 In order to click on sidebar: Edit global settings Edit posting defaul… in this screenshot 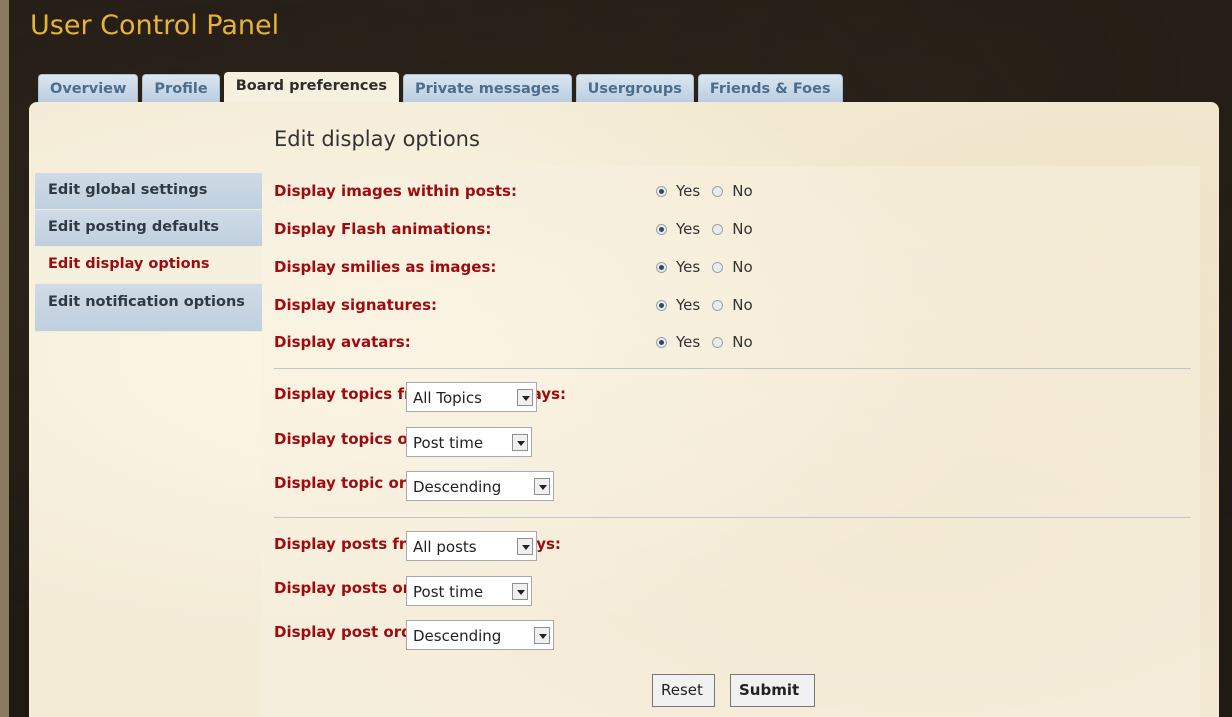, I will do `click(148, 252)`.